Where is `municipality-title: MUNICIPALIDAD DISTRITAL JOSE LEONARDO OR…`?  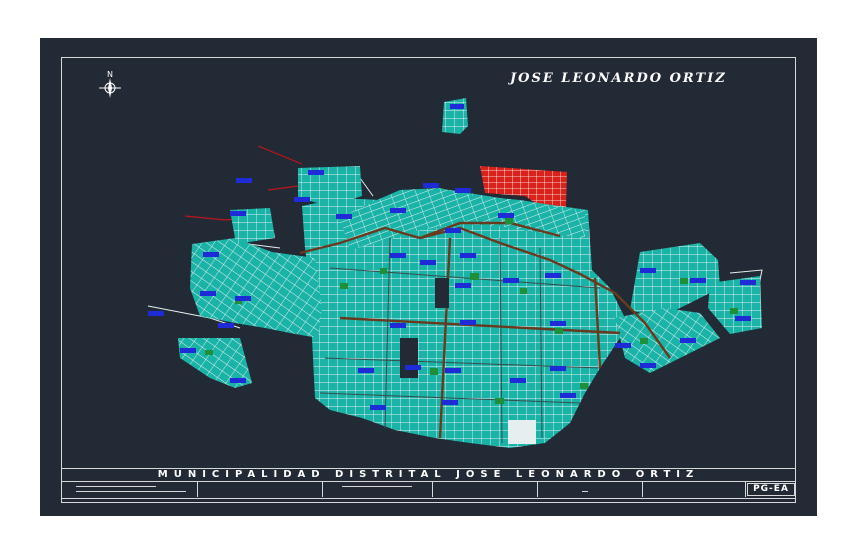
municipality-title: MUNICIPALIDAD DISTRITAL JOSE LEONARDO OR… is located at coordinates (428, 475).